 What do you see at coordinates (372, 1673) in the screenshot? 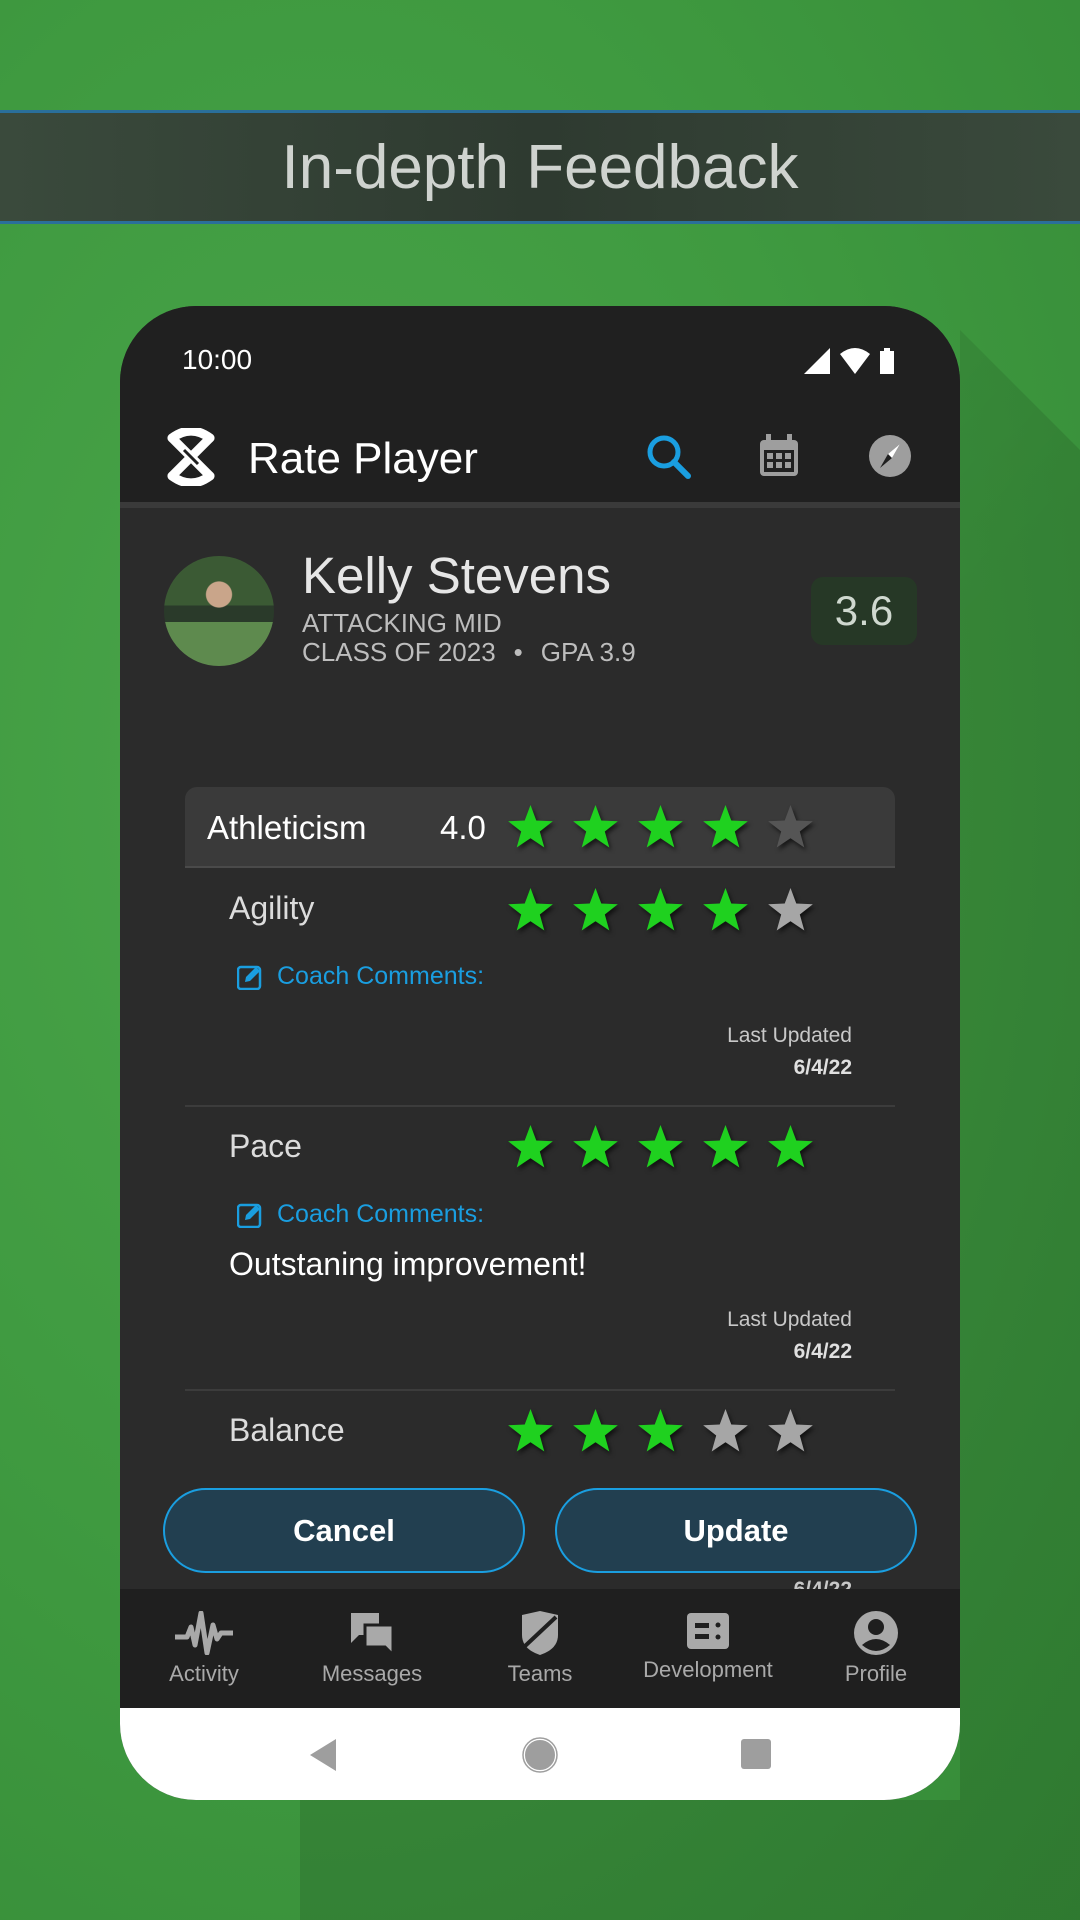
I see `nav-label: Messages` at bounding box center [372, 1673].